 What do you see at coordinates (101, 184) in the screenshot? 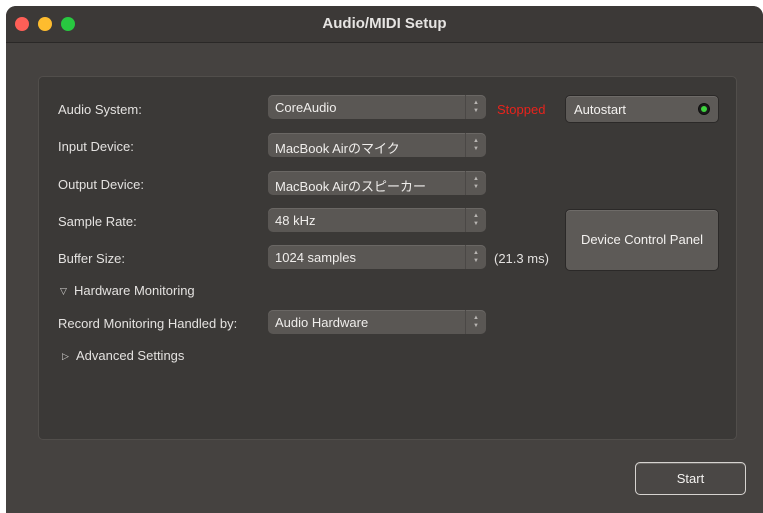
I see `output-device-label: Output Device:` at bounding box center [101, 184].